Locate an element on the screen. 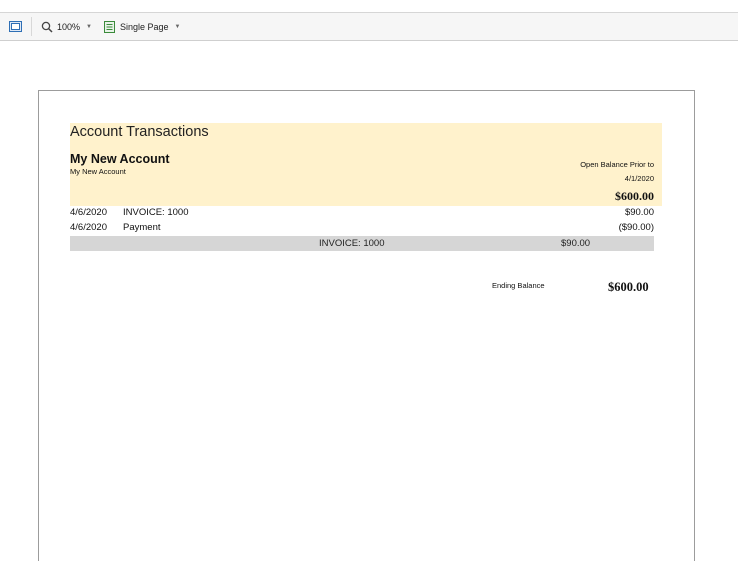  summary-description: INVOICE: 1000 is located at coordinates (352, 243).